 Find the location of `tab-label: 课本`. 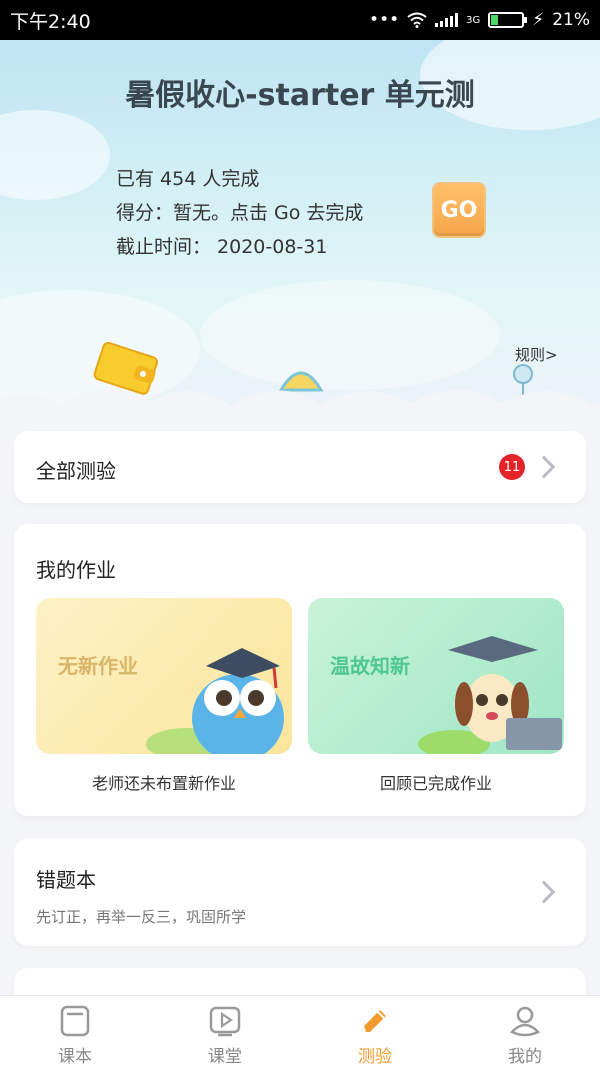

tab-label: 课本 is located at coordinates (75, 1057).